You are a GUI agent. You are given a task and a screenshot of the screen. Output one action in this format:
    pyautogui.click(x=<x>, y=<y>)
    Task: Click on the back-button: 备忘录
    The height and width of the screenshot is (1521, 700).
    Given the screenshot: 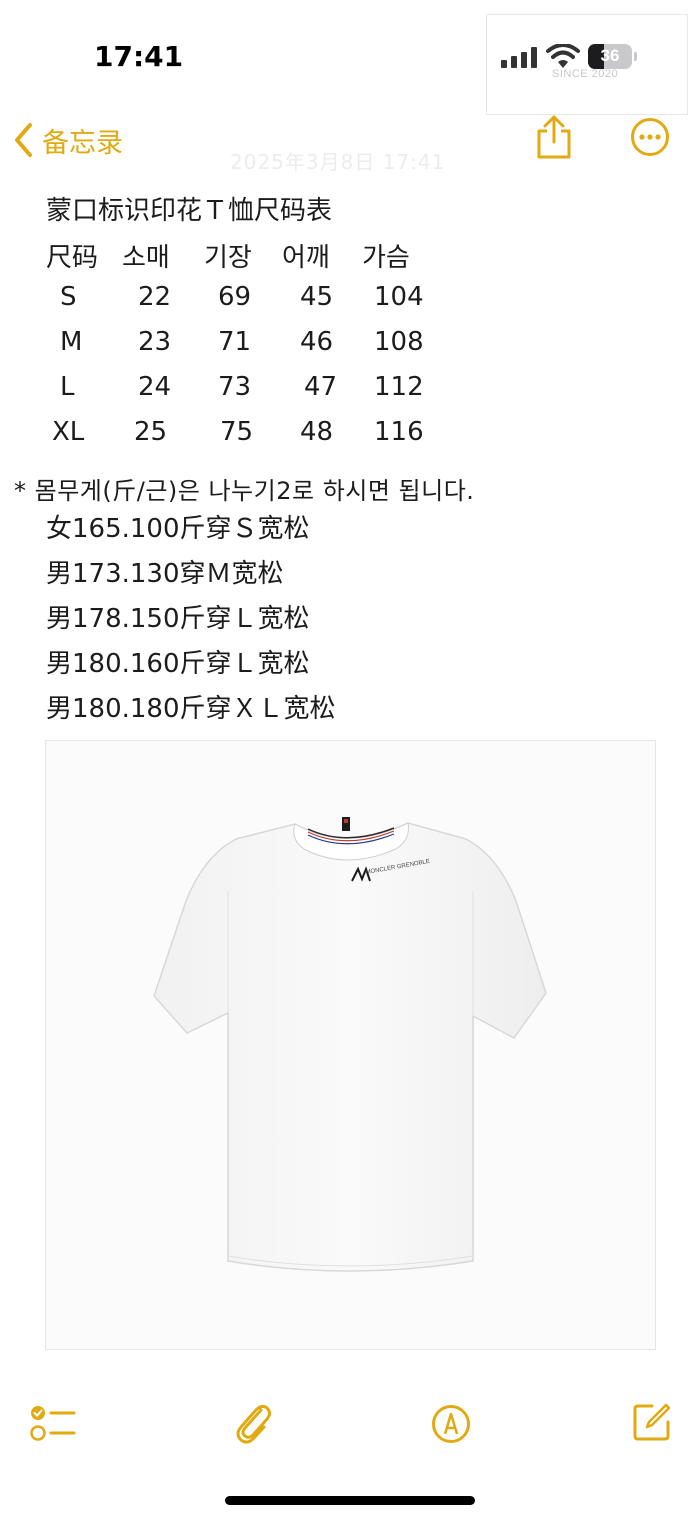 What is the action you would take?
    pyautogui.click(x=67, y=140)
    